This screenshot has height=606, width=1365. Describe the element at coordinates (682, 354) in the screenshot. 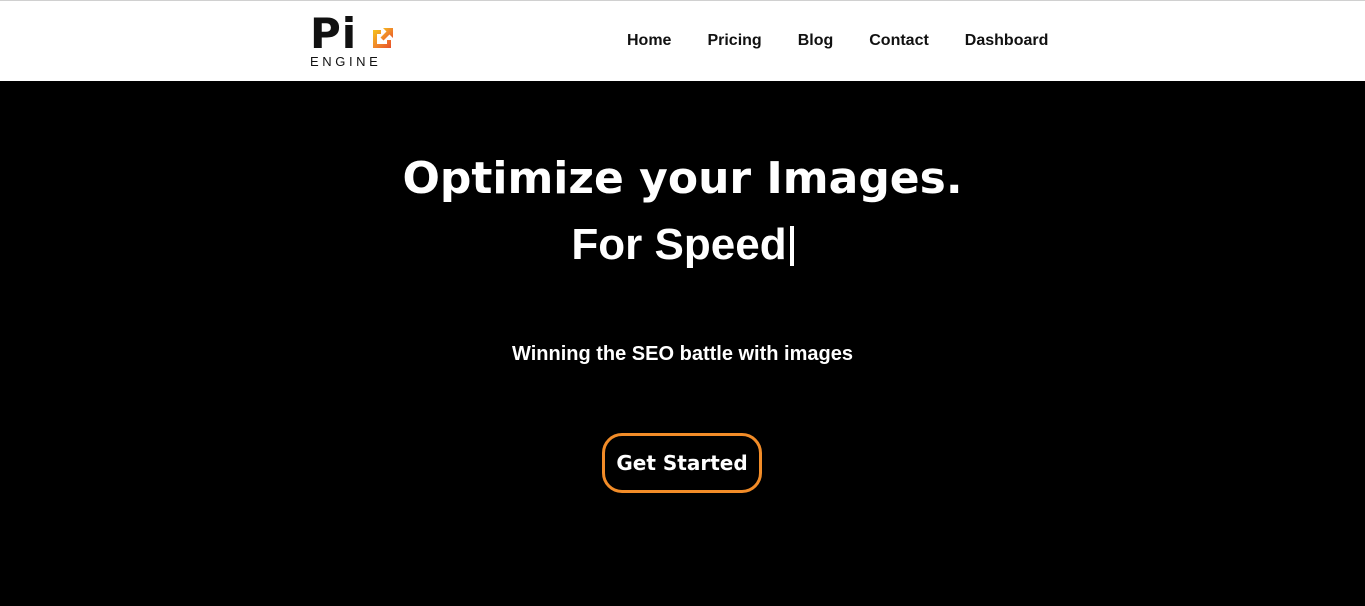

I see `hero-subtitle: Winning the SEO battle with images` at that location.